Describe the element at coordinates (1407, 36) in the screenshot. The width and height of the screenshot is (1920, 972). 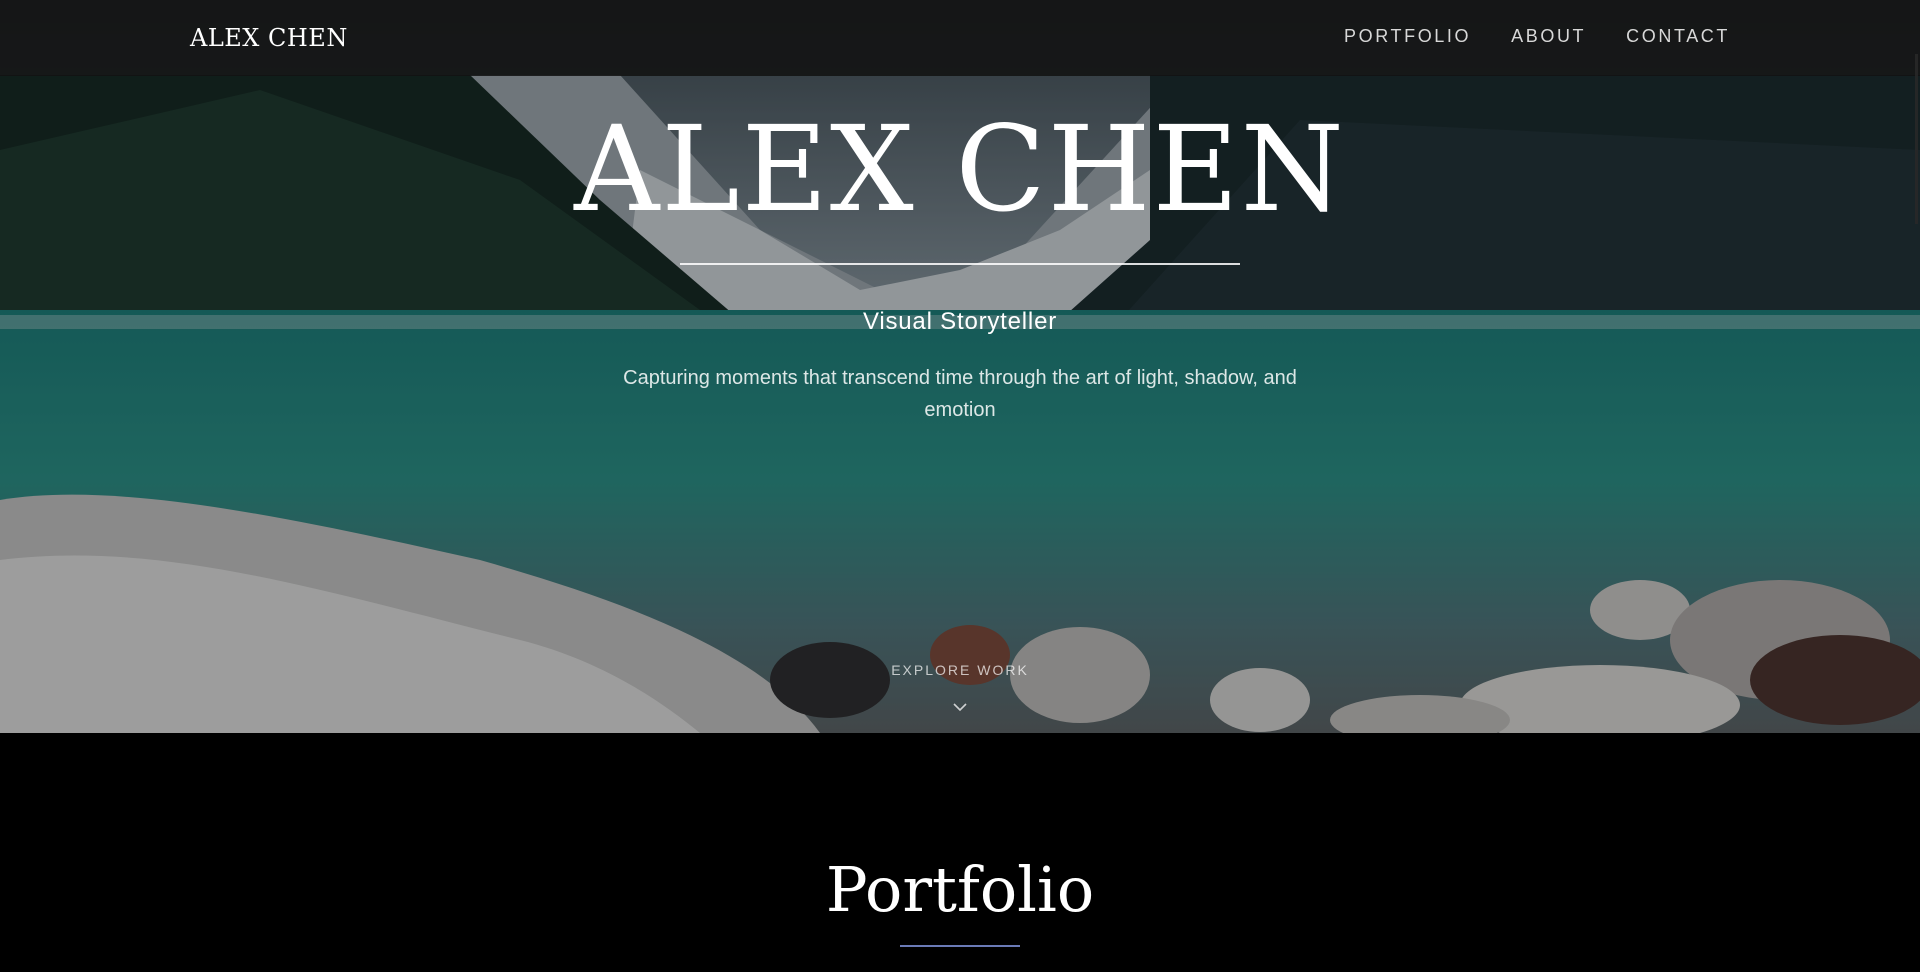
I see `nav-link-portfolio: PORTFOLIO` at that location.